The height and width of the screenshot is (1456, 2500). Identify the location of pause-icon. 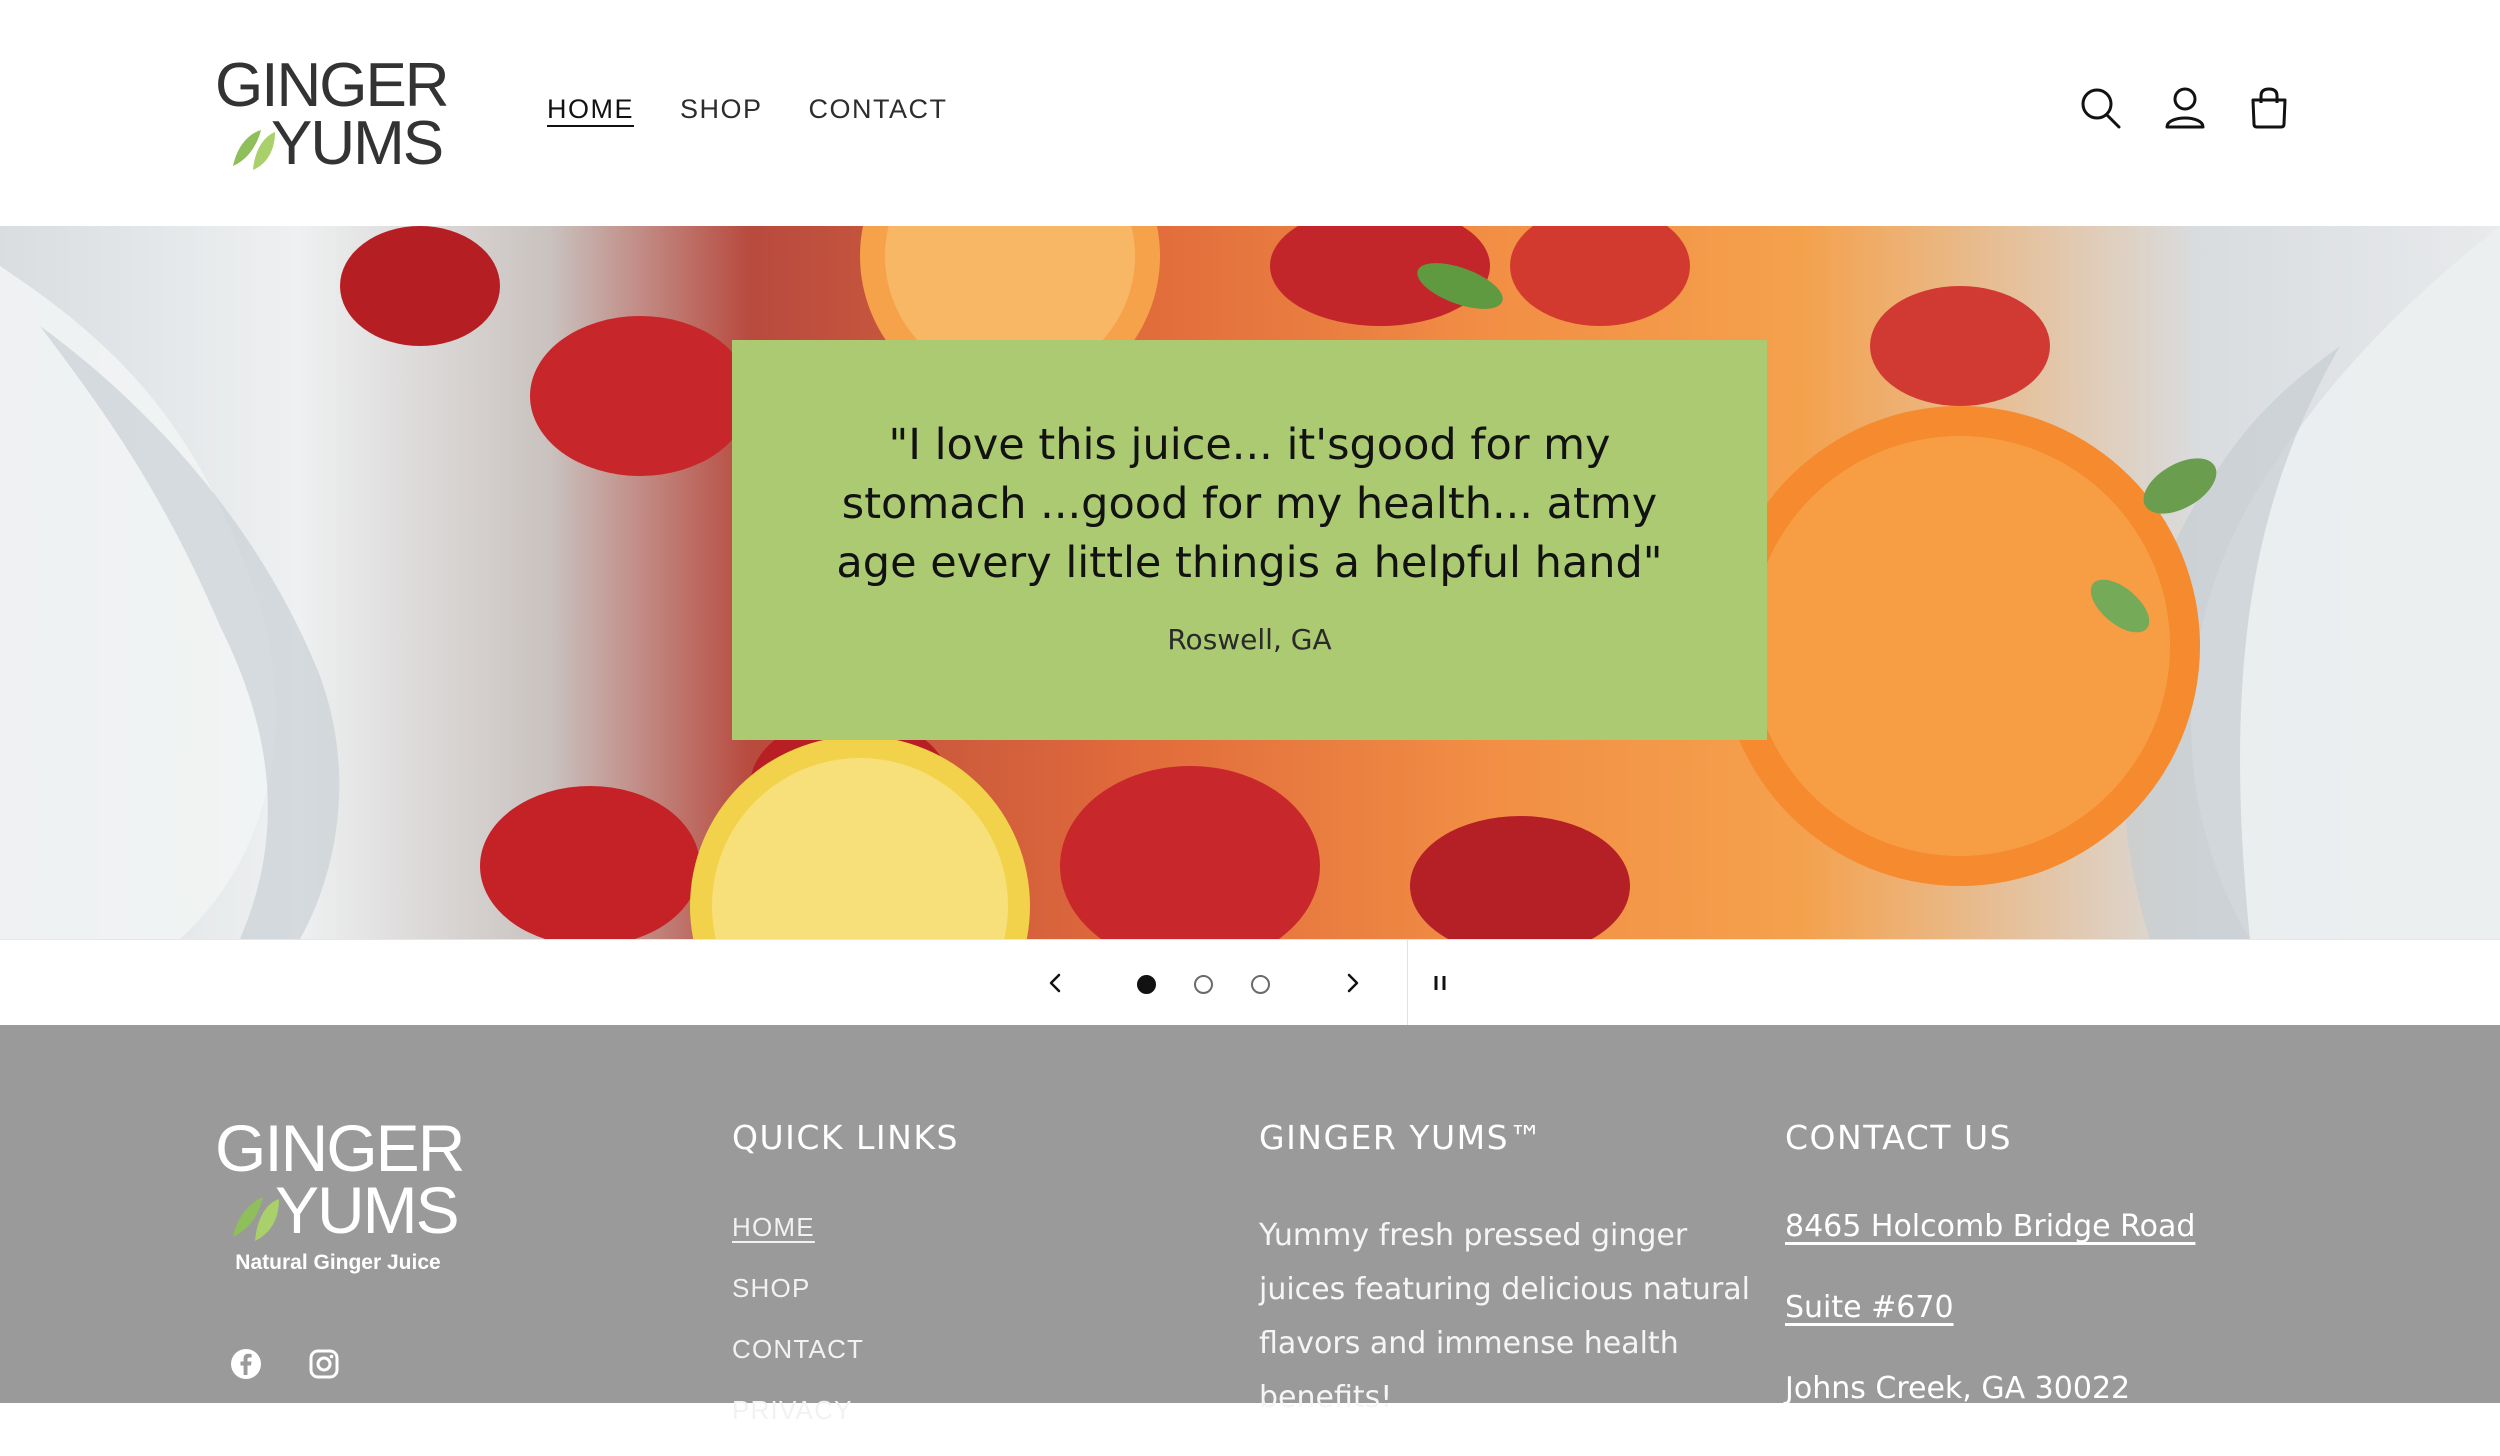
(1440, 983).